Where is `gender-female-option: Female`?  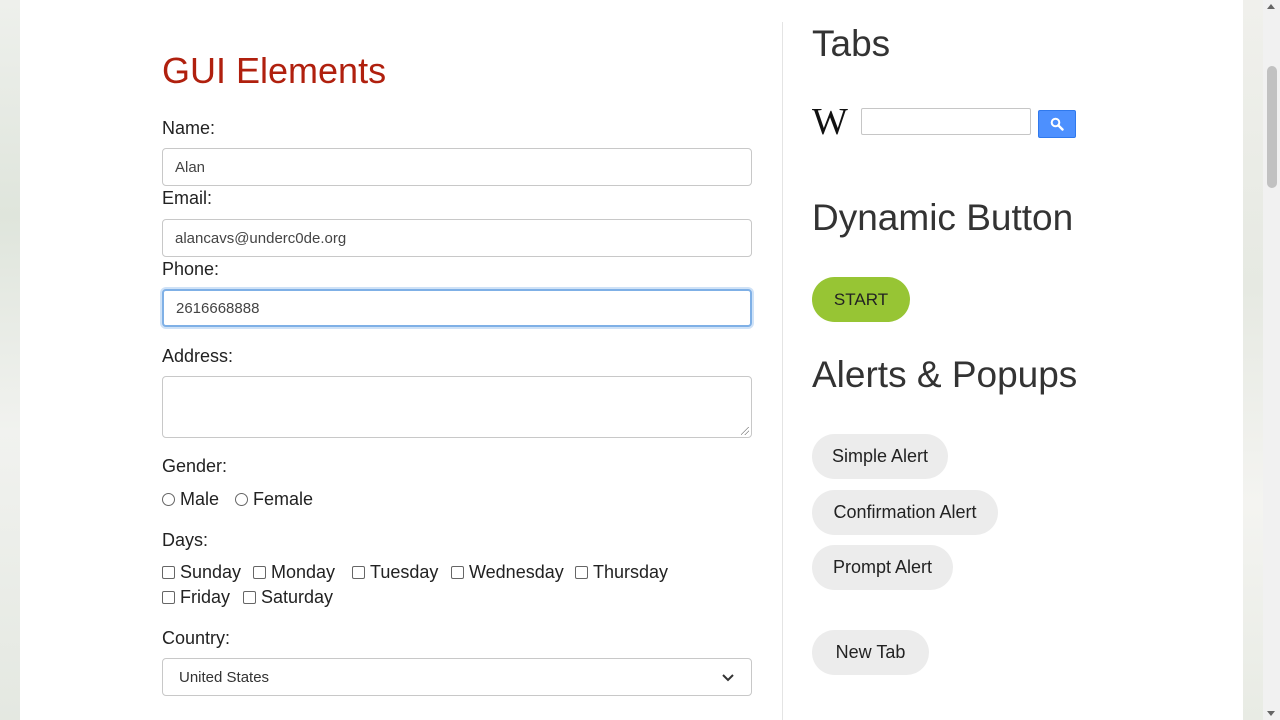 gender-female-option: Female is located at coordinates (274, 499).